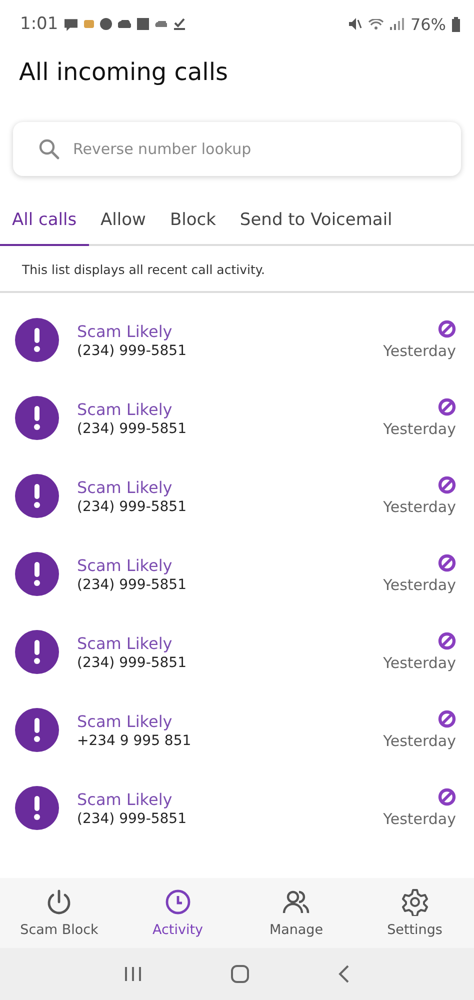 Image resolution: width=474 pixels, height=1000 pixels. Describe the element at coordinates (143, 24) in the screenshot. I see `image-icon` at that location.